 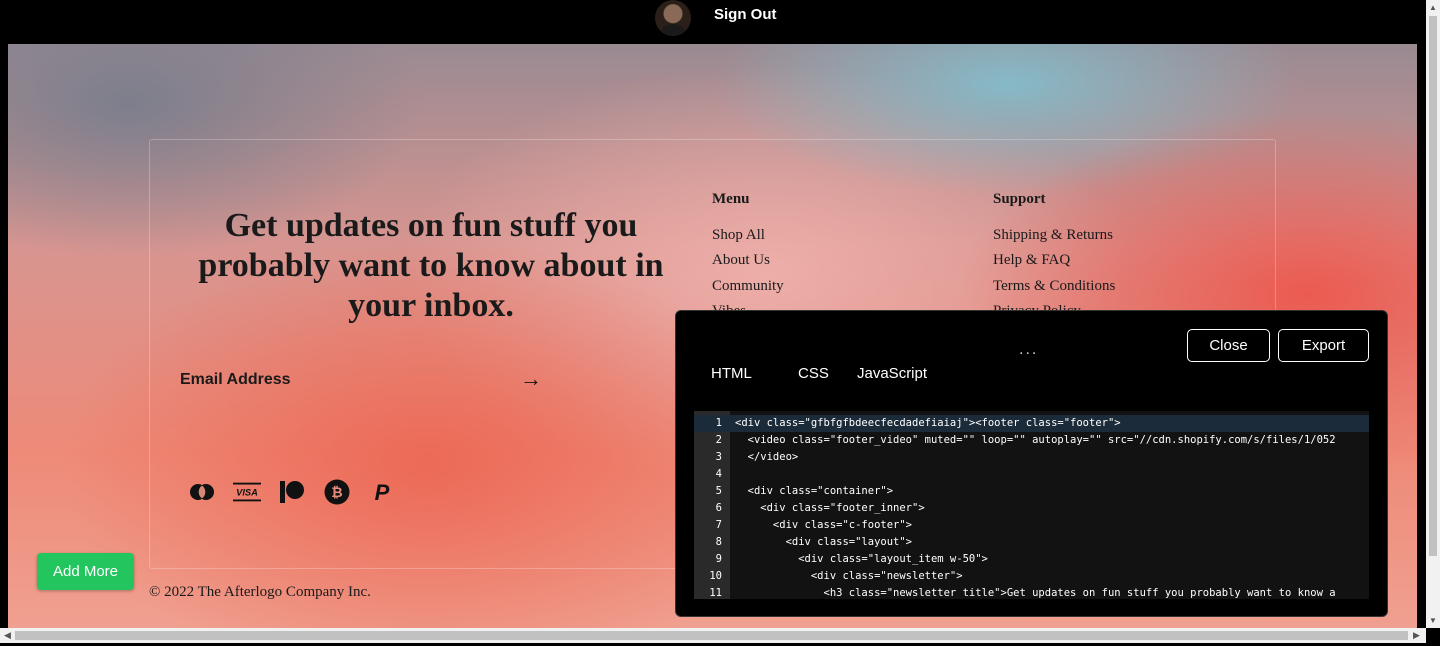 I want to click on code-line: 10 <div class="newsletter">, so click(x=1031, y=576).